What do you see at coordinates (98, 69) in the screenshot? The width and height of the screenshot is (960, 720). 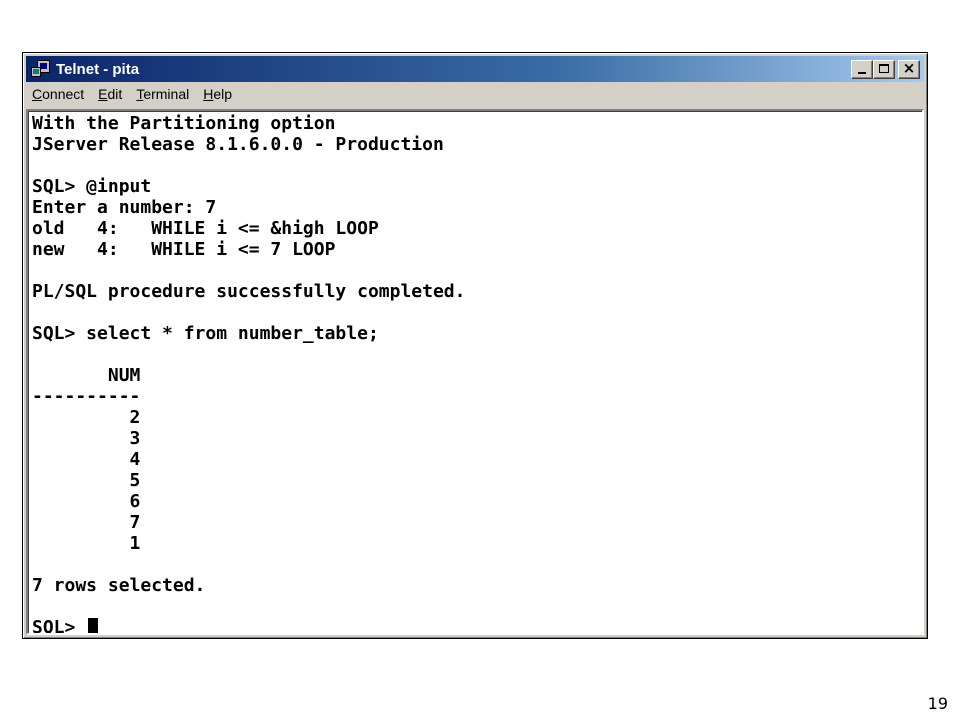 I see `window-title: Telnet - pita` at bounding box center [98, 69].